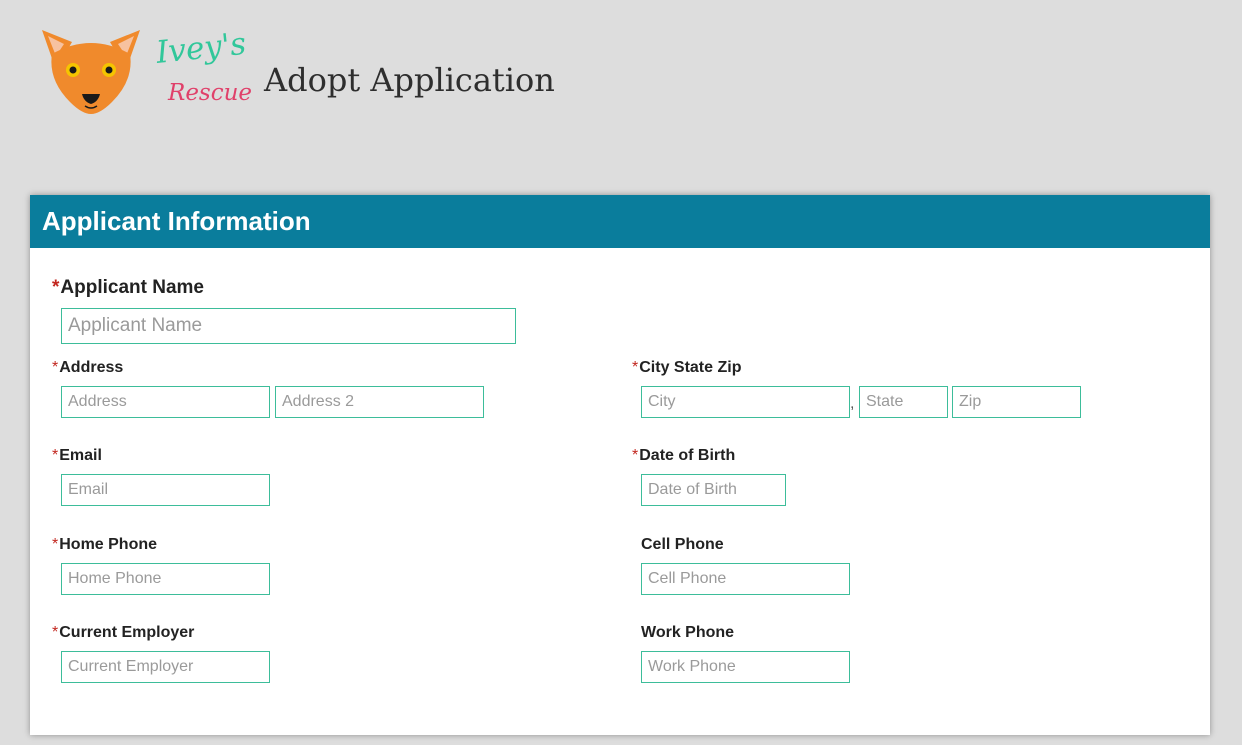 This screenshot has width=1242, height=745. What do you see at coordinates (745, 667) in the screenshot?
I see `work-phone-input` at bounding box center [745, 667].